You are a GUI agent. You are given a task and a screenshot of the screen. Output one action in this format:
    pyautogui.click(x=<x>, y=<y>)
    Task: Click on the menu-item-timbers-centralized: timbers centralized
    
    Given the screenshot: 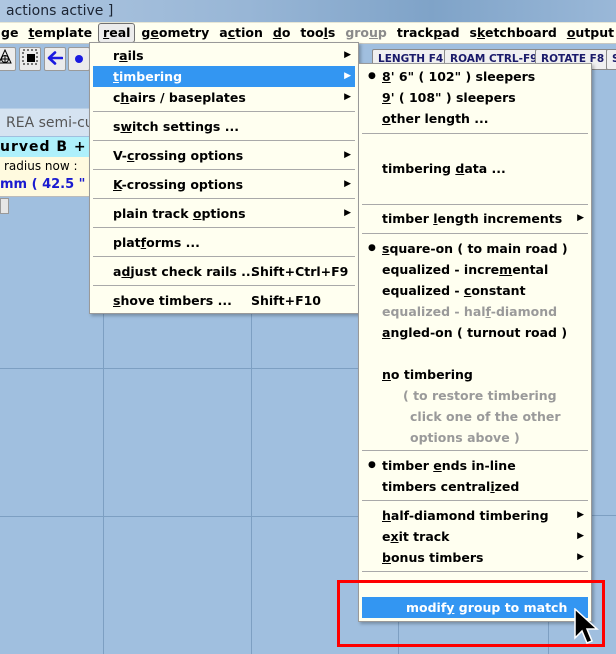 What is the action you would take?
    pyautogui.click(x=475, y=486)
    